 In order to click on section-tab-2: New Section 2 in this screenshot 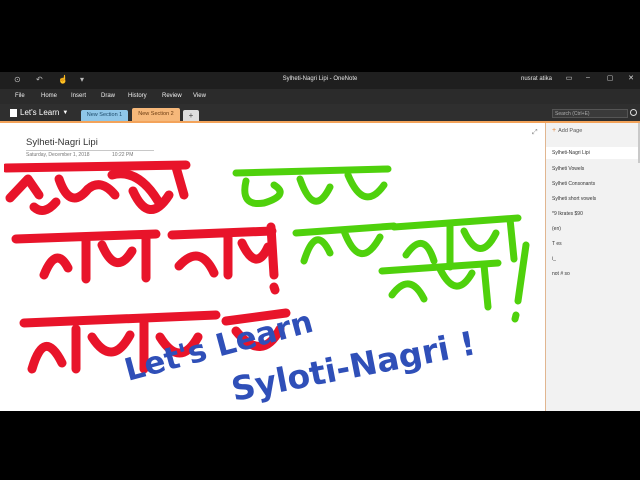, I will do `click(156, 114)`.